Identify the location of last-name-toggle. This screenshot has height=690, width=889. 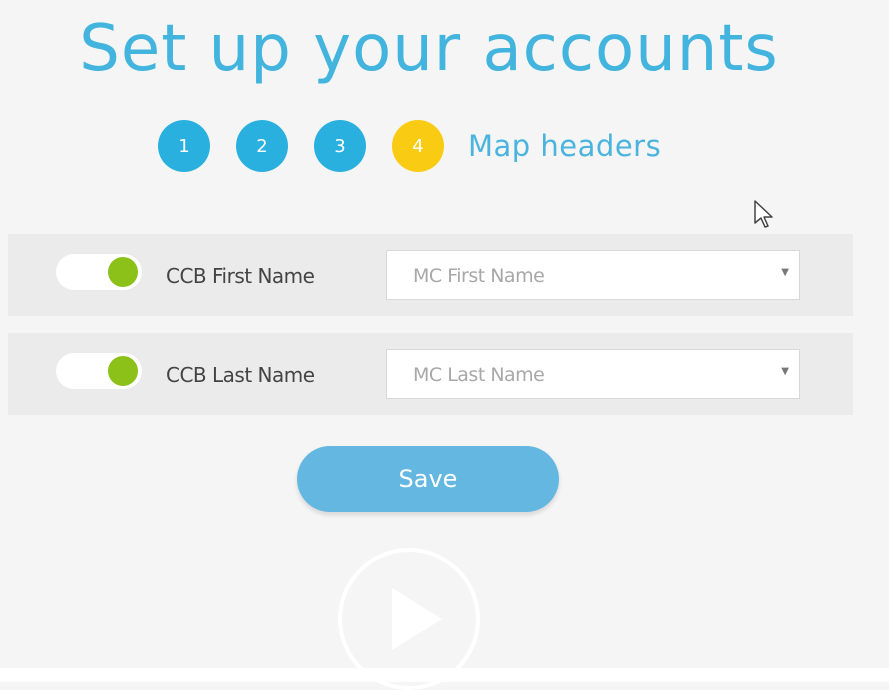
(99, 371).